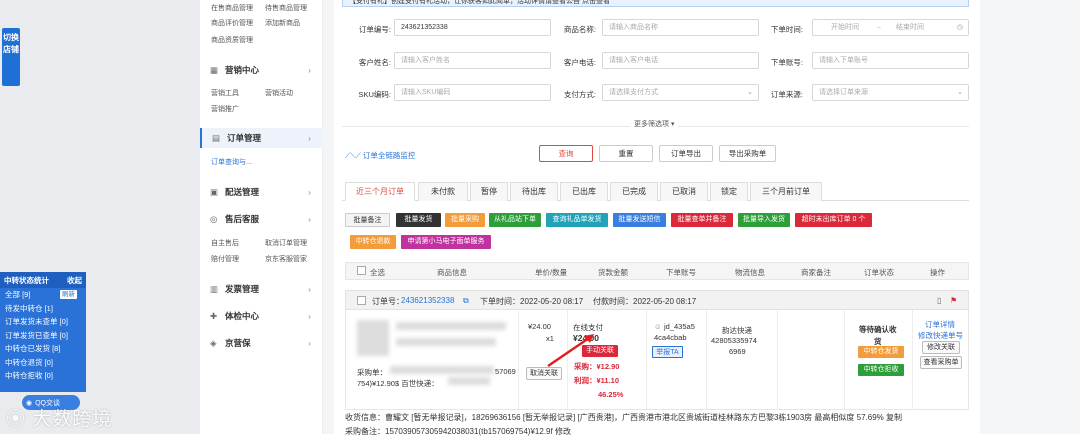 The height and width of the screenshot is (437, 1080). What do you see at coordinates (446, 242) in the screenshot?
I see `e-waybill-service-button: 申请第小马电子面单服务` at bounding box center [446, 242].